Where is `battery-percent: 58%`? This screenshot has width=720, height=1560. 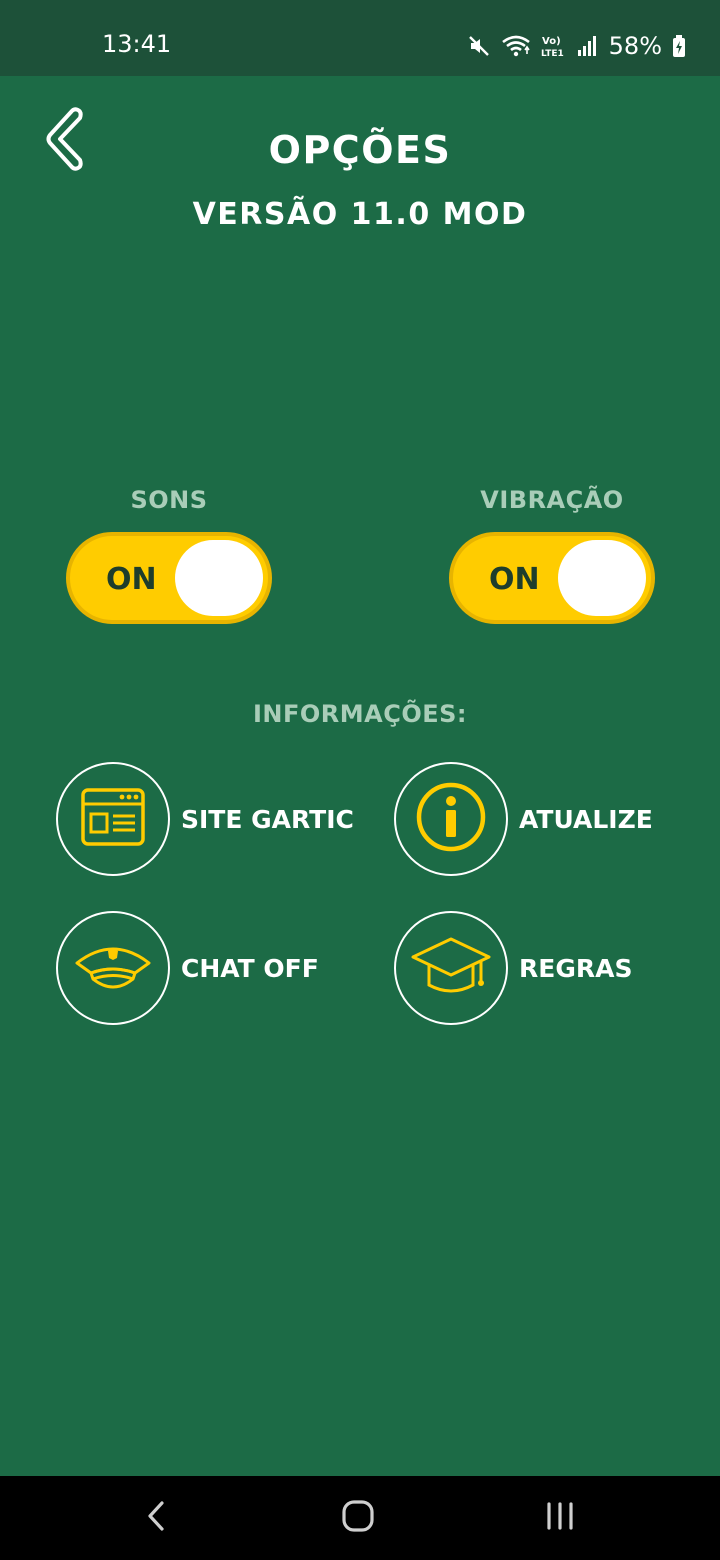
battery-percent: 58% is located at coordinates (635, 46).